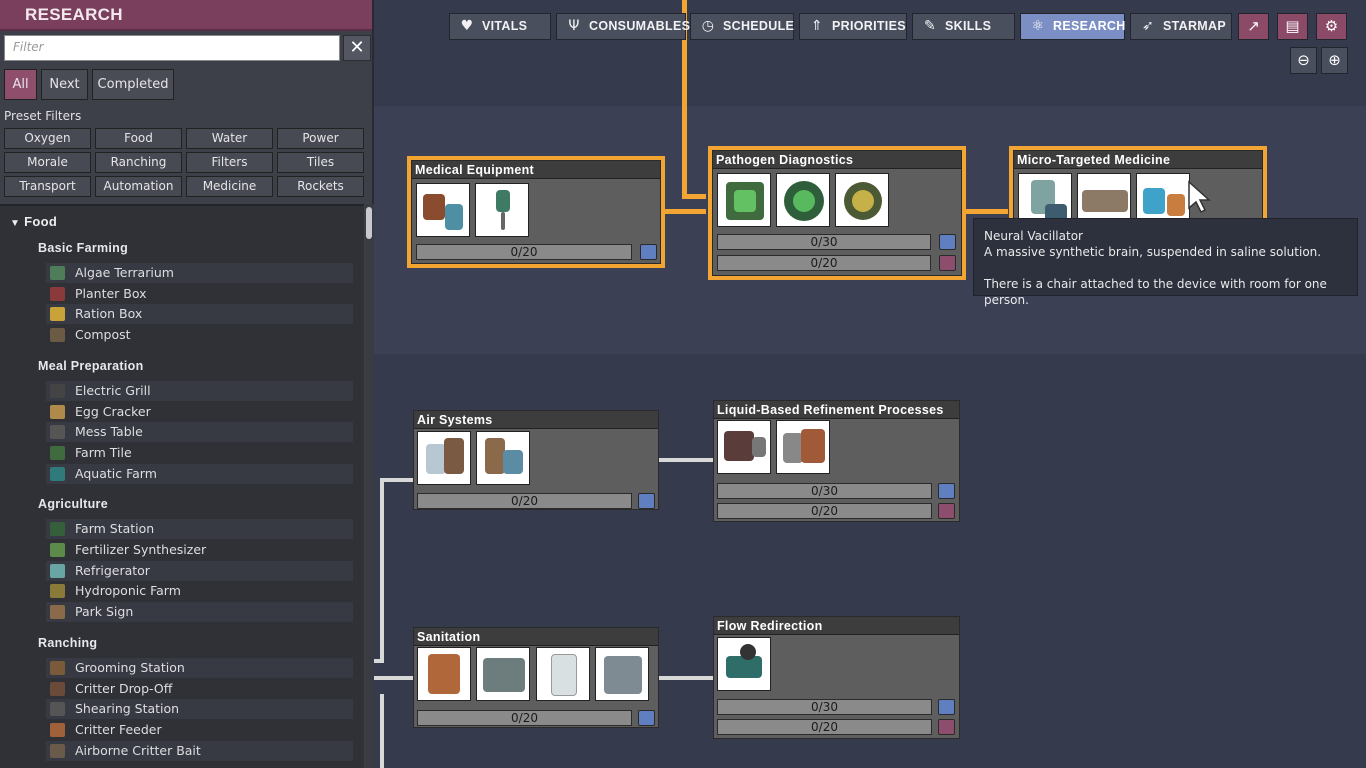  Describe the element at coordinates (138, 162) in the screenshot. I see `preset-filter-ranching: Ranching` at that location.